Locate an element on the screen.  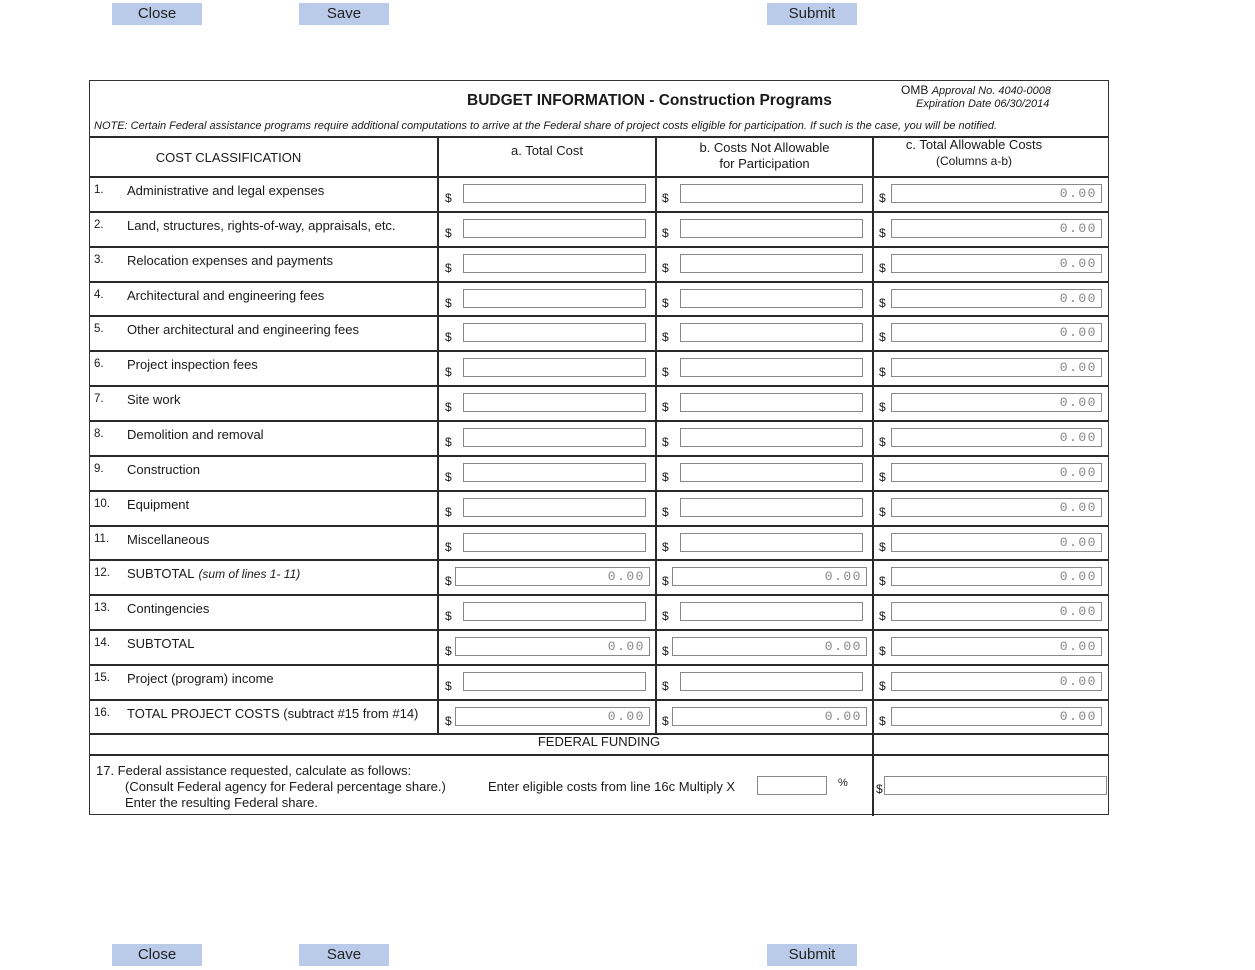
table-row: 4. Architectural and engineering fees $ $ $ is located at coordinates (599, 300).